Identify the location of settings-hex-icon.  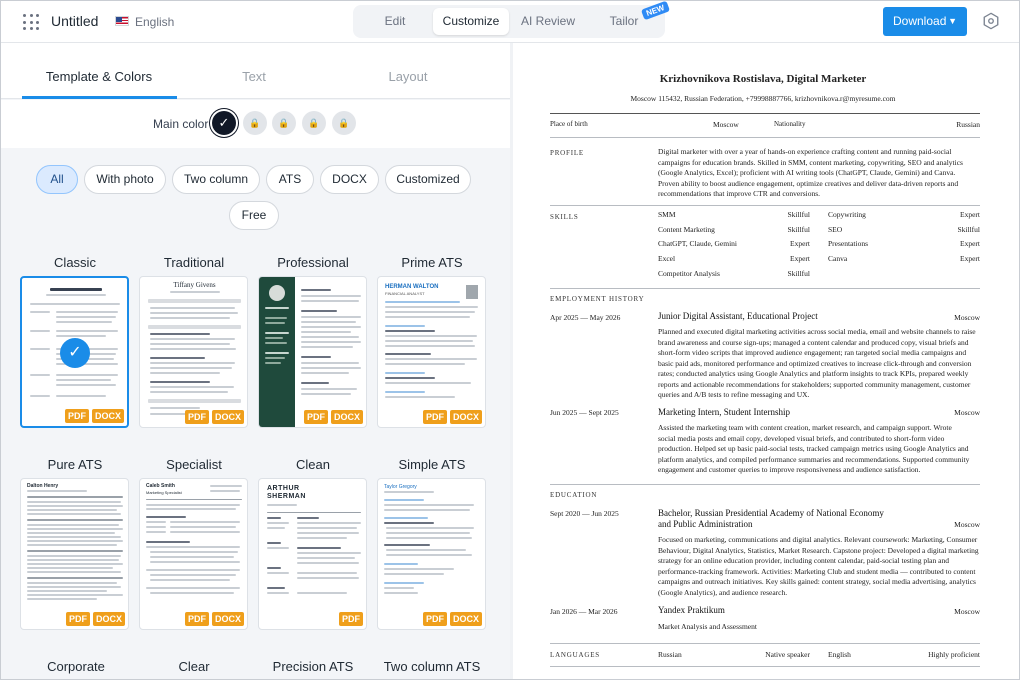
(991, 21).